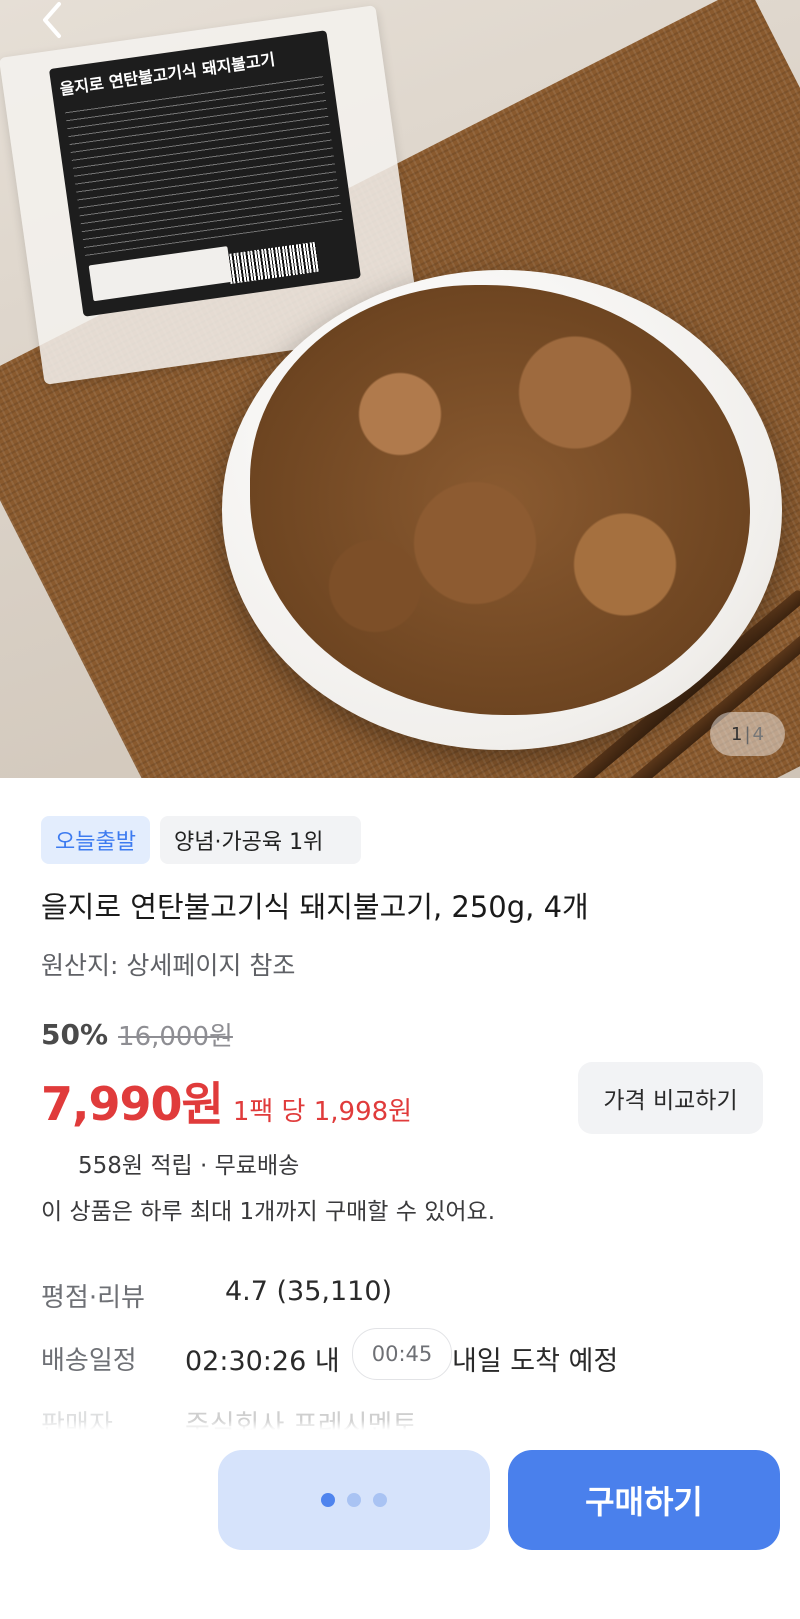  What do you see at coordinates (160, 274) in the screenshot?
I see `package-blank-area` at bounding box center [160, 274].